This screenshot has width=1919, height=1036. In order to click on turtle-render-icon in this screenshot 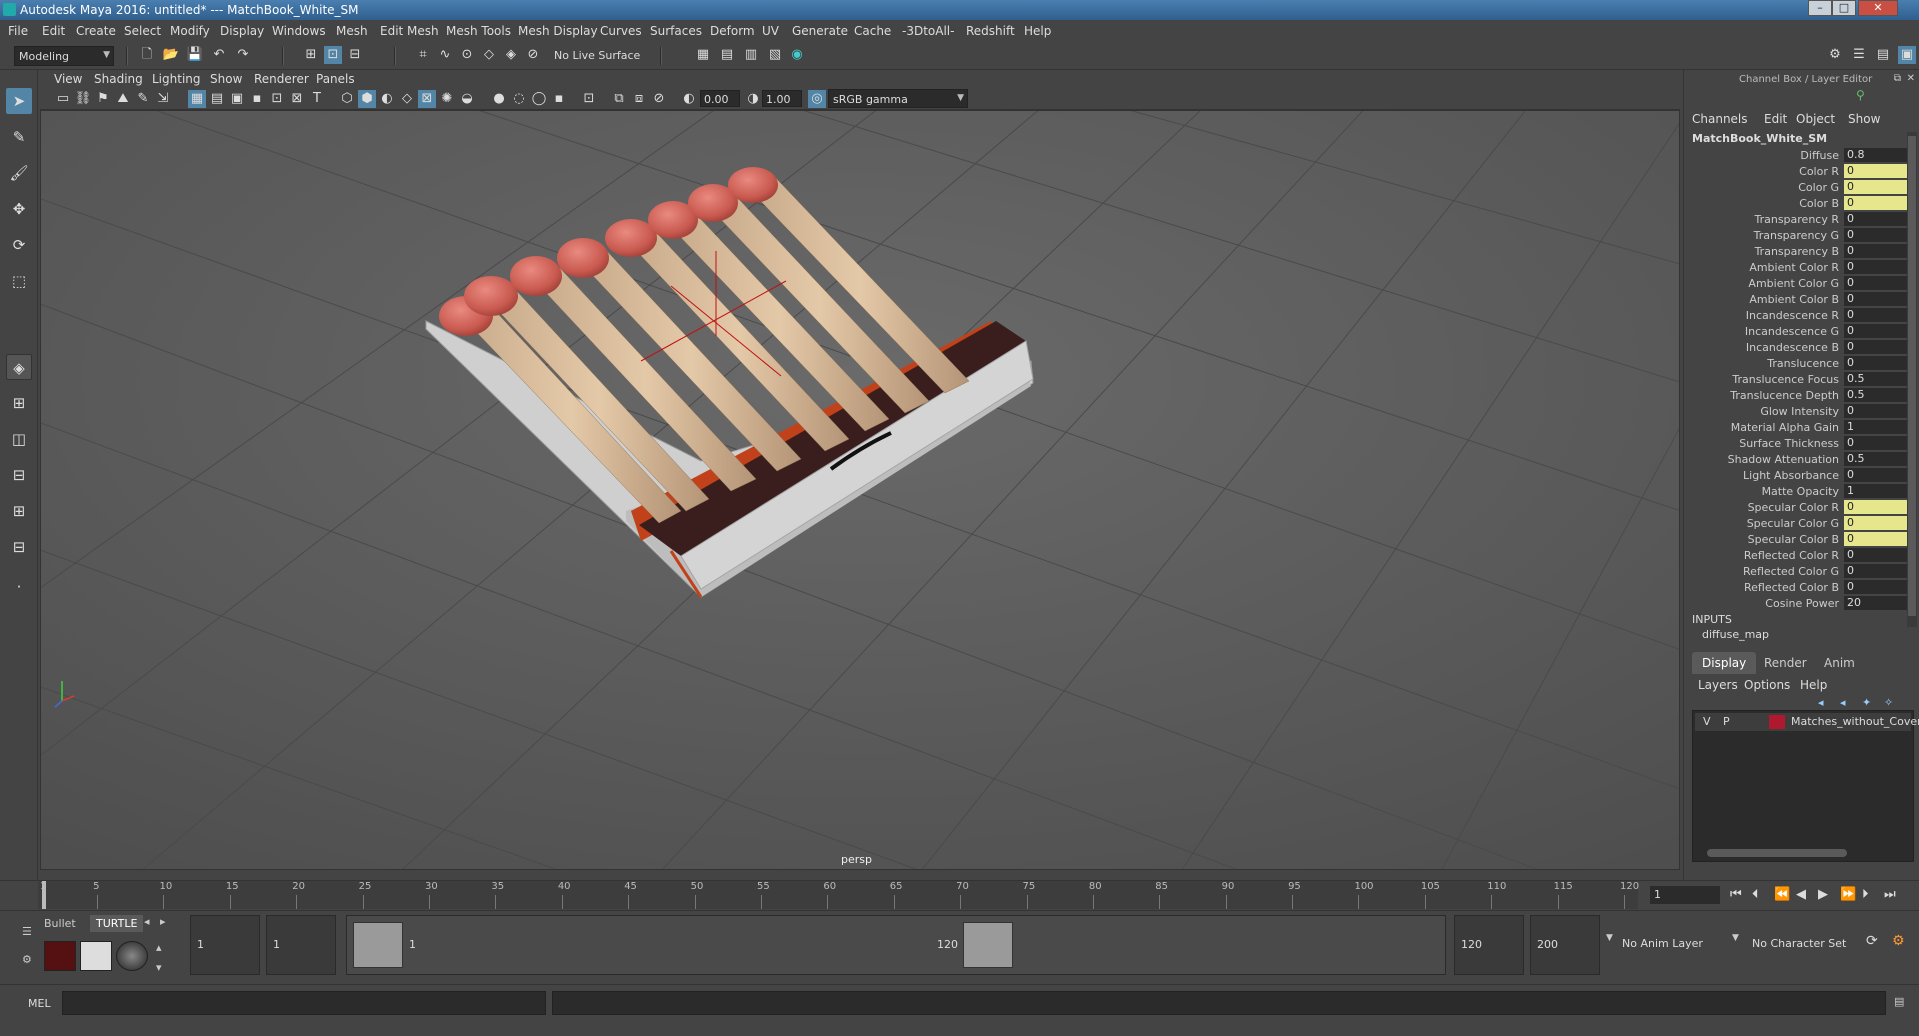, I will do `click(60, 956)`.